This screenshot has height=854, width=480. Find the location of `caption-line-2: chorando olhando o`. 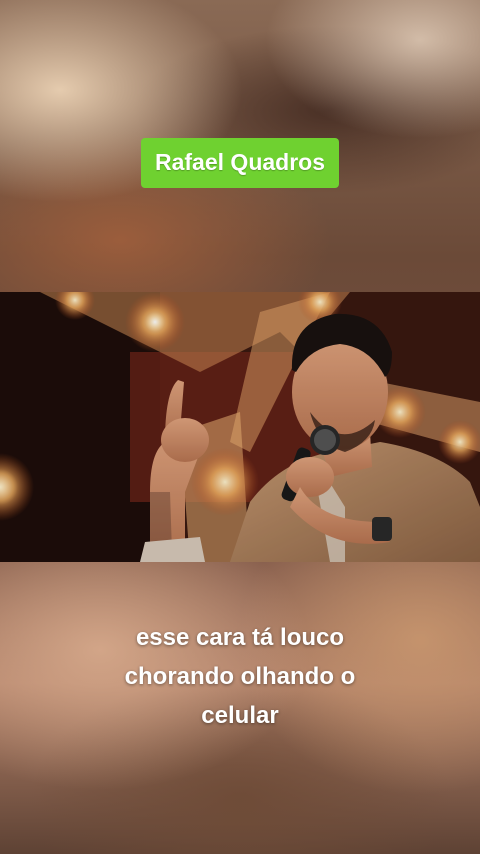

caption-line-2: chorando olhando o is located at coordinates (240, 676).